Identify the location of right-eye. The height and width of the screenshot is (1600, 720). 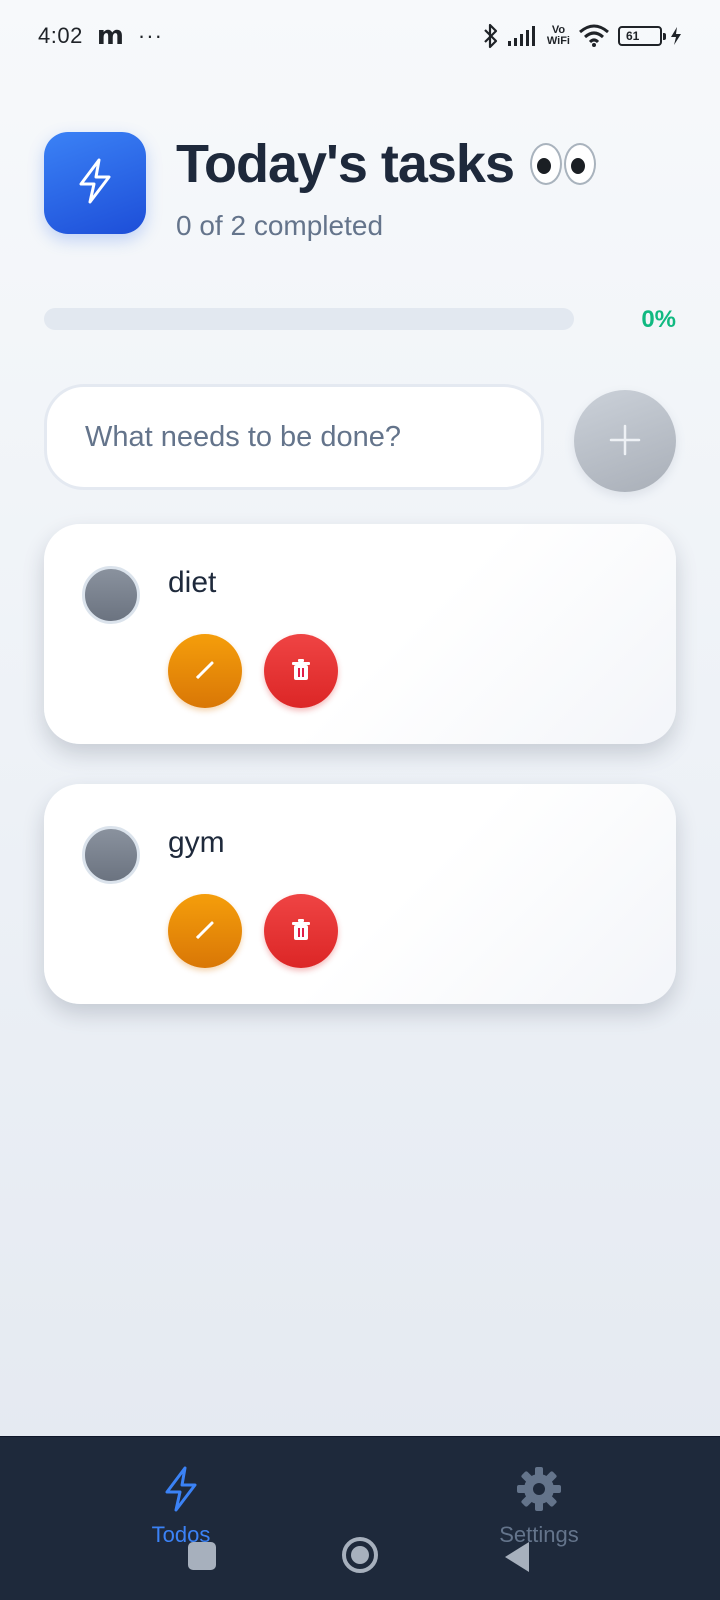
(580, 164).